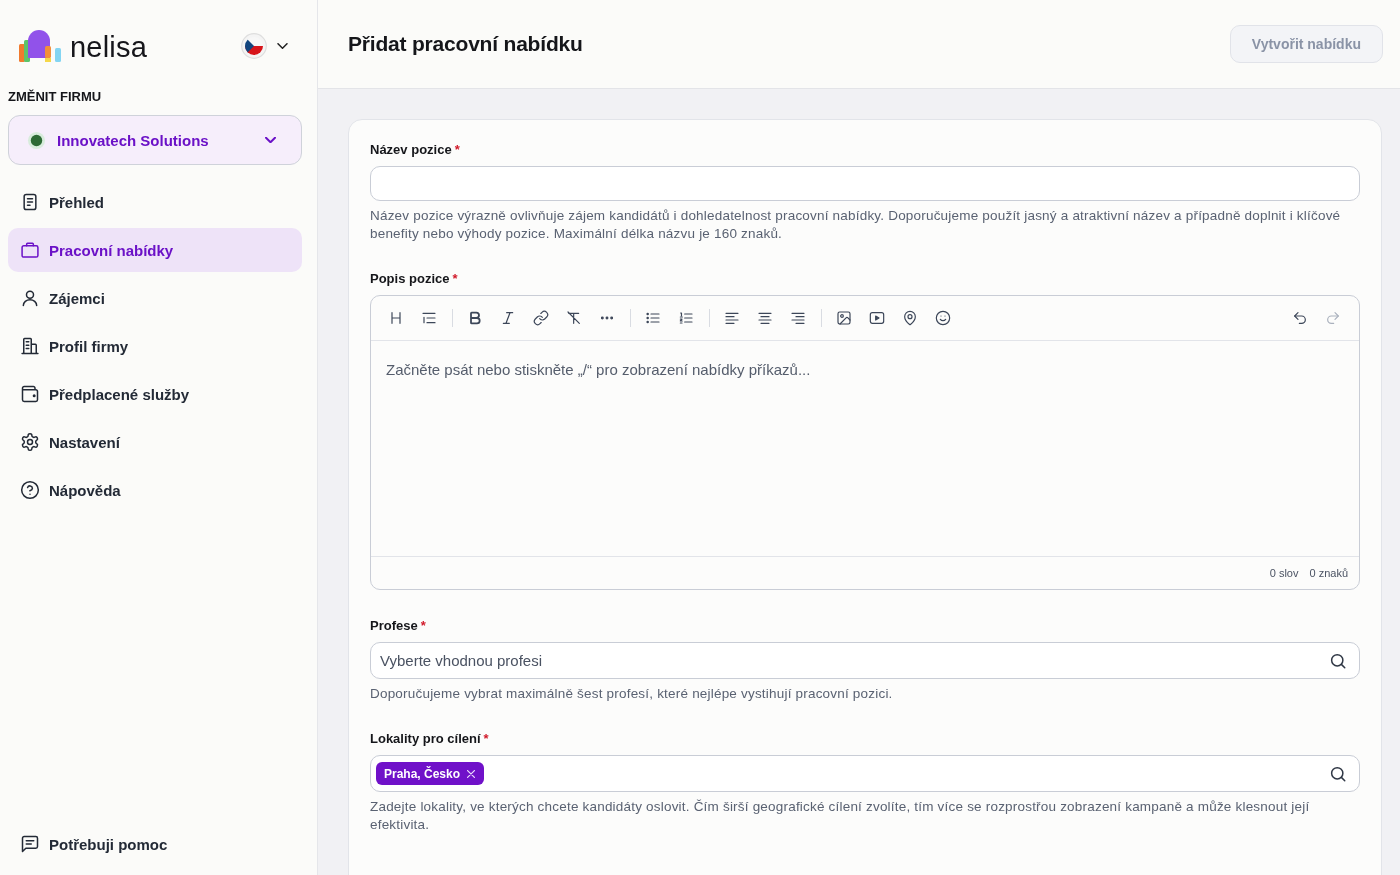 The height and width of the screenshot is (875, 1400). I want to click on nav-item: Pracovní nabídky, so click(155, 250).